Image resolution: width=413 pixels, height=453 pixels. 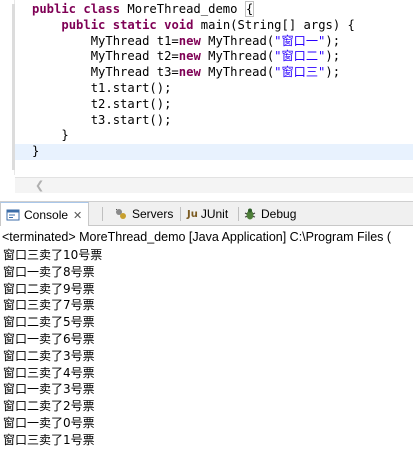 I want to click on code-string: "窗口一", so click(x=300, y=40).